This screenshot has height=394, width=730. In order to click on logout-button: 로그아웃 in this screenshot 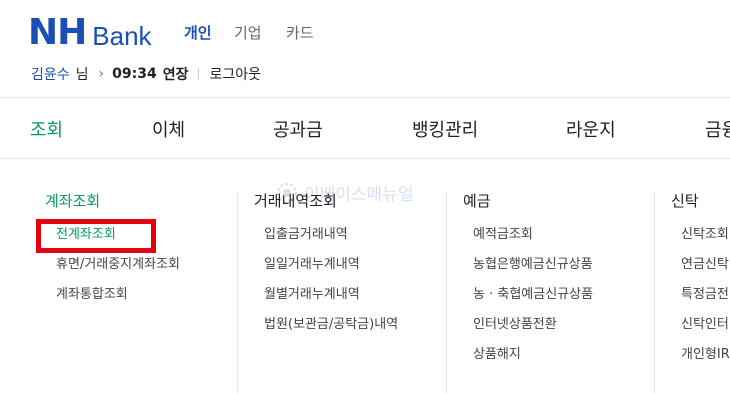, I will do `click(235, 74)`.